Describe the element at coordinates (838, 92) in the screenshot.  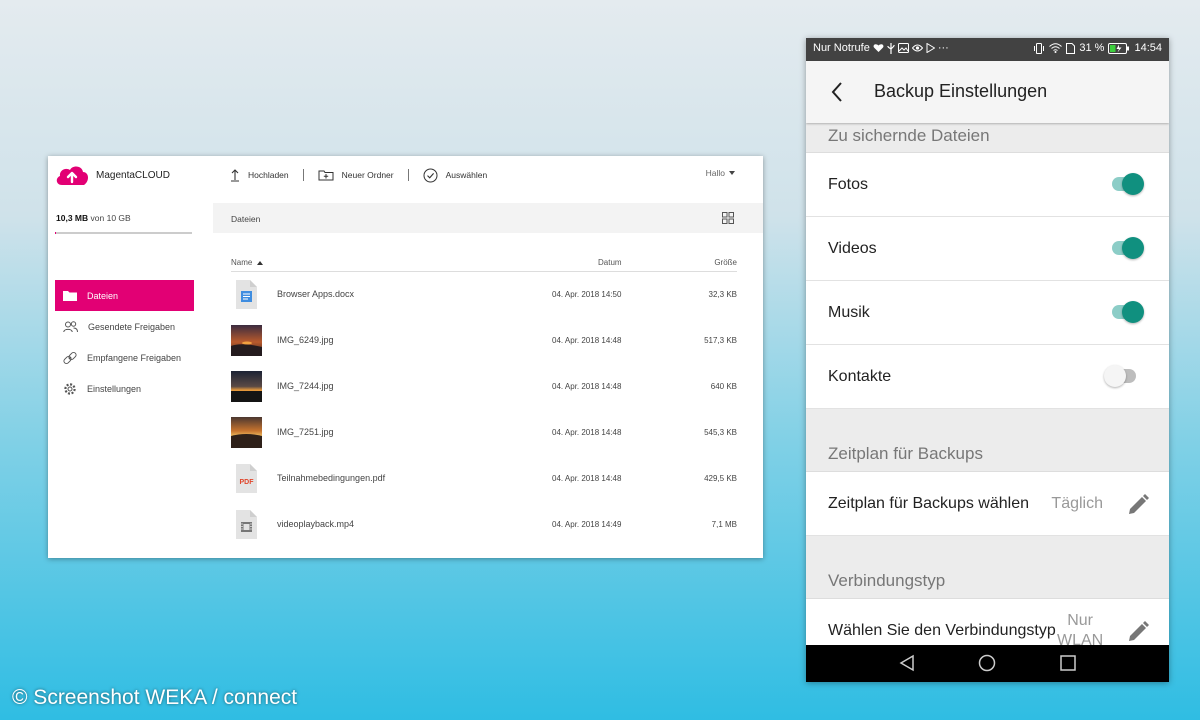
I see `back-arrow-icon` at that location.